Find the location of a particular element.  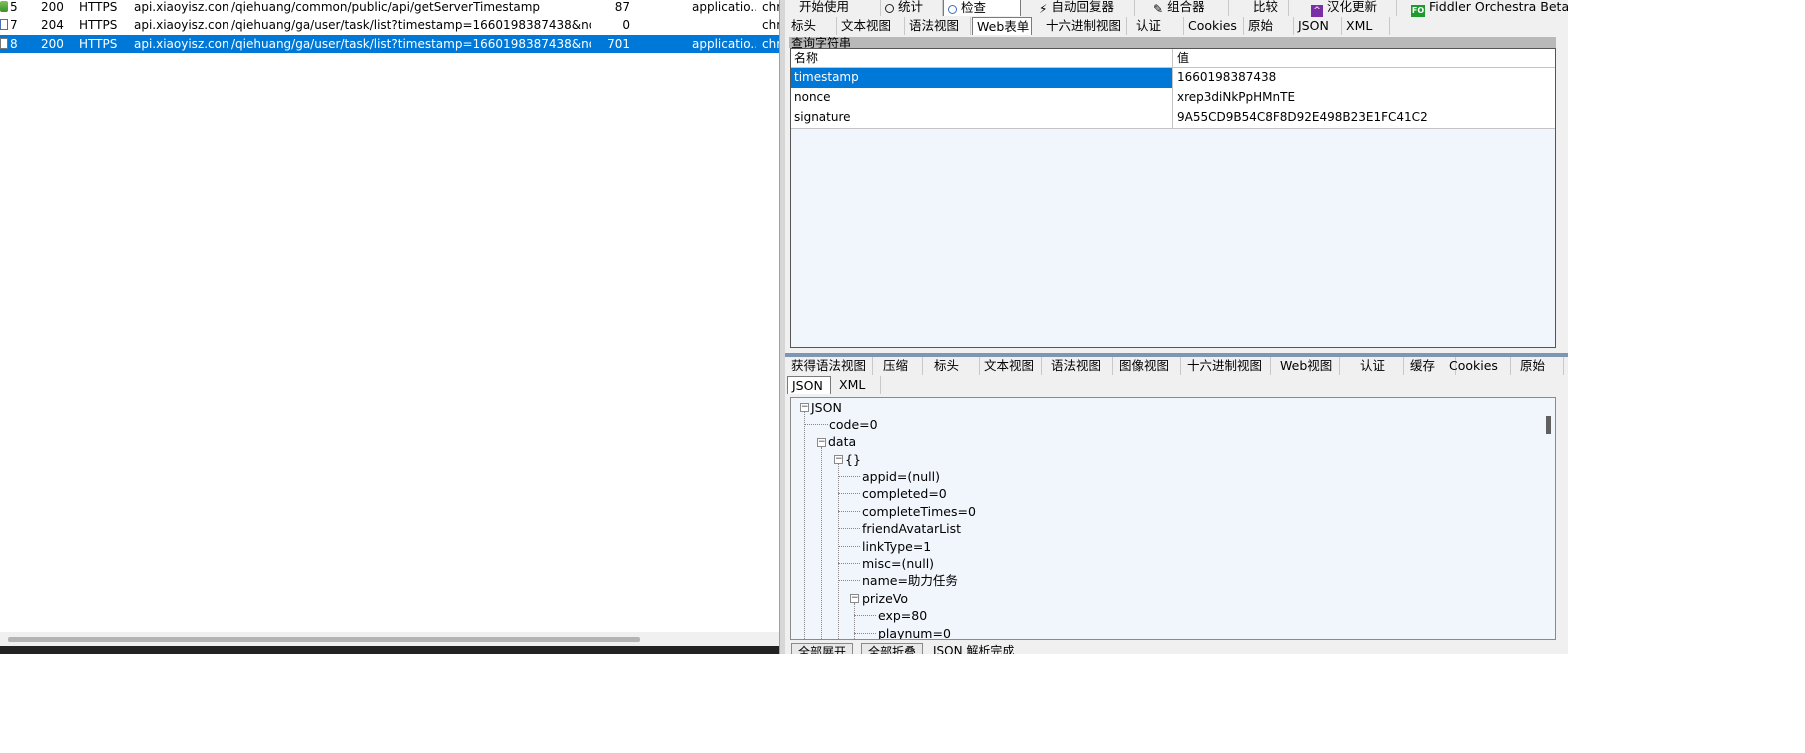

json-toolbar: 全部展开 全部折叠 JSON 解析完成 is located at coordinates (1176, 647).